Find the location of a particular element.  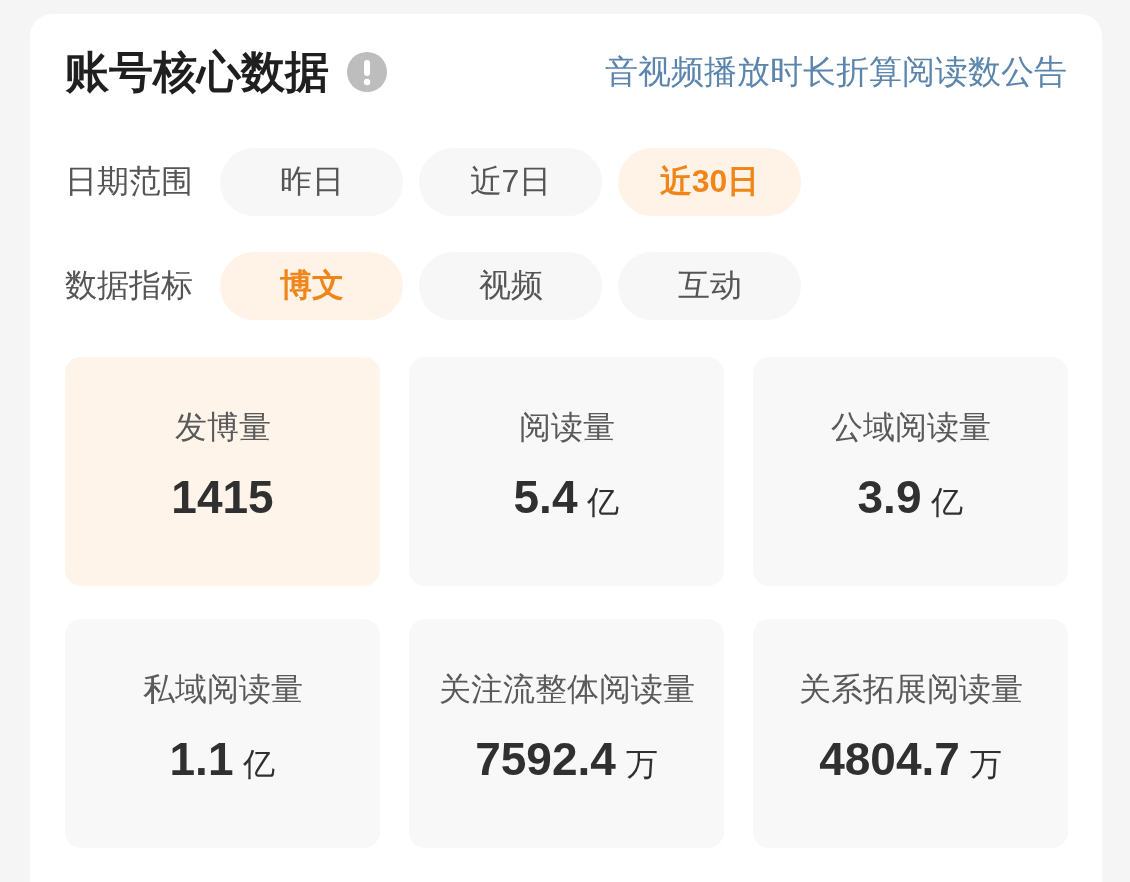

metric-value: 7592.4 is located at coordinates (545, 759).